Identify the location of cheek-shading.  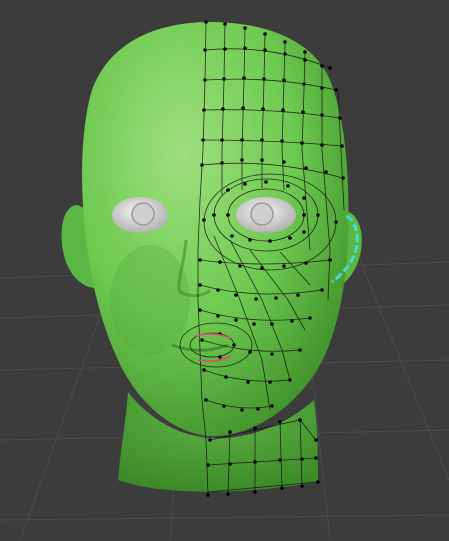
(150, 300).